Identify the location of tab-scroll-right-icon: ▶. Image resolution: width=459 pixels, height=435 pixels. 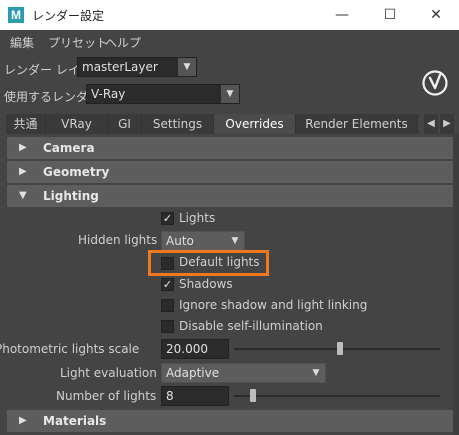
(447, 124).